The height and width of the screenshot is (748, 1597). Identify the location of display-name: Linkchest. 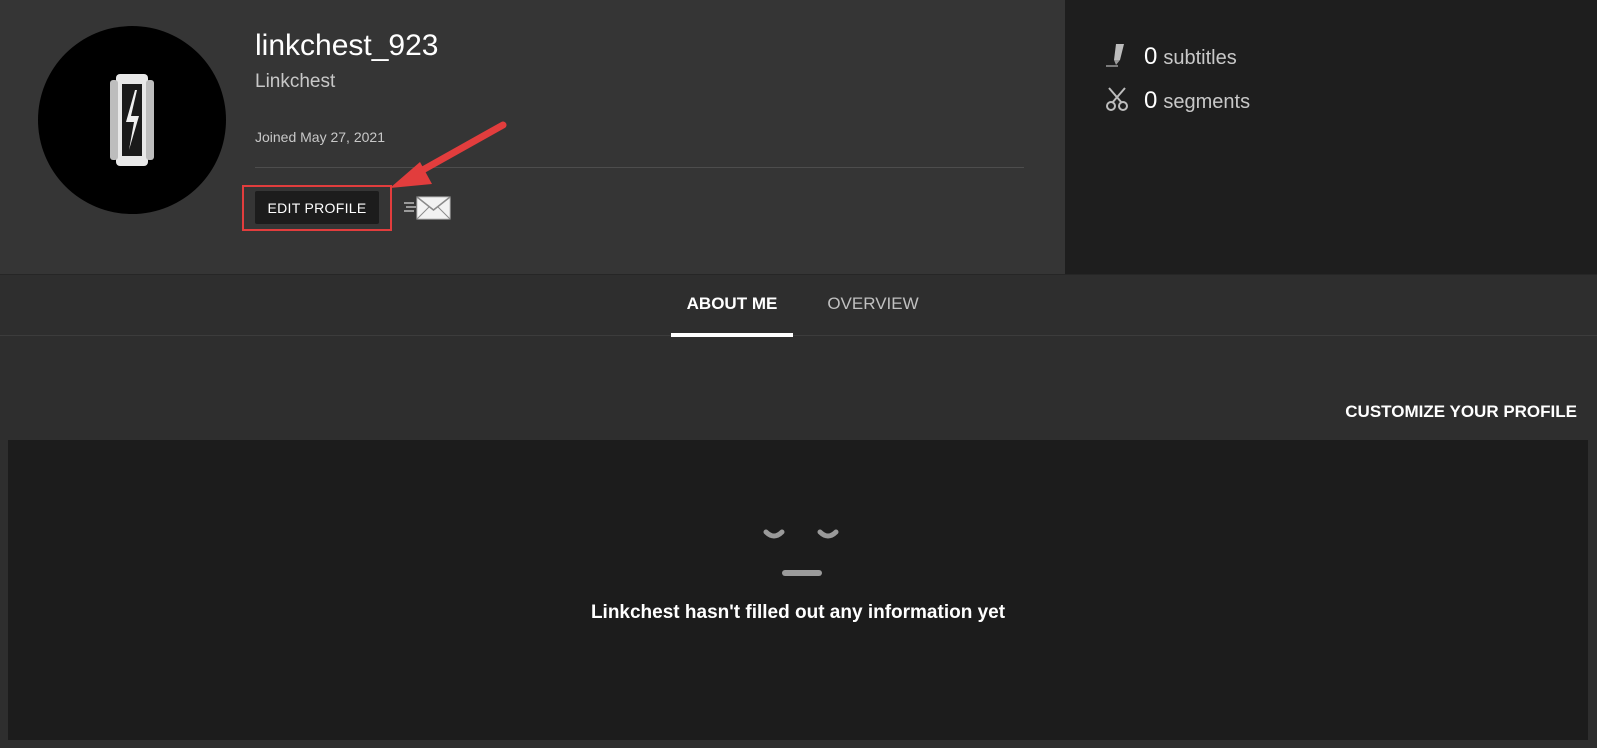
(295, 81).